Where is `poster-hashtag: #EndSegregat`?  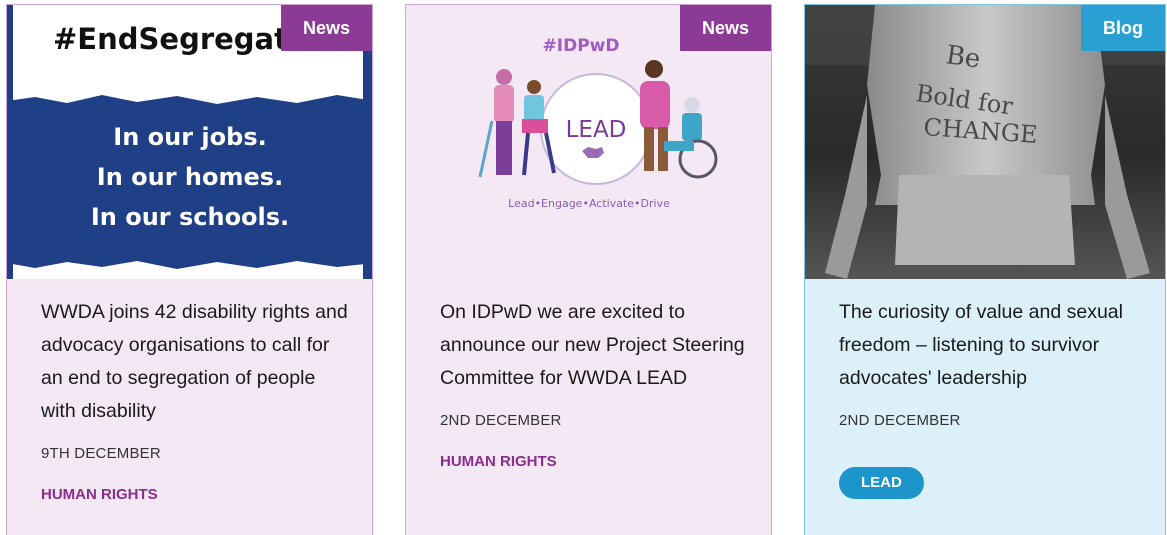
poster-hashtag: #EndSegregat is located at coordinates (170, 39).